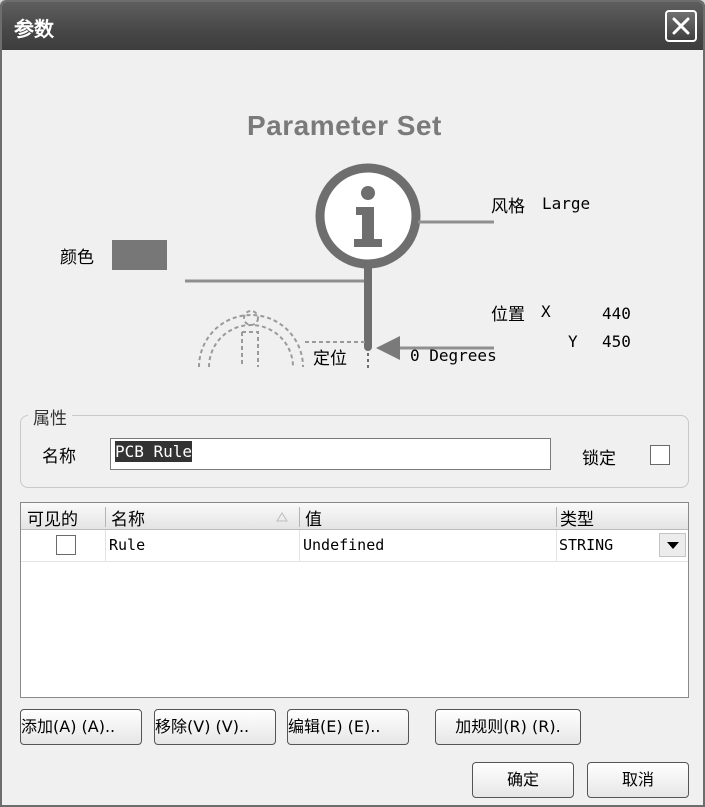  I want to click on header-value: 值, so click(313, 517).